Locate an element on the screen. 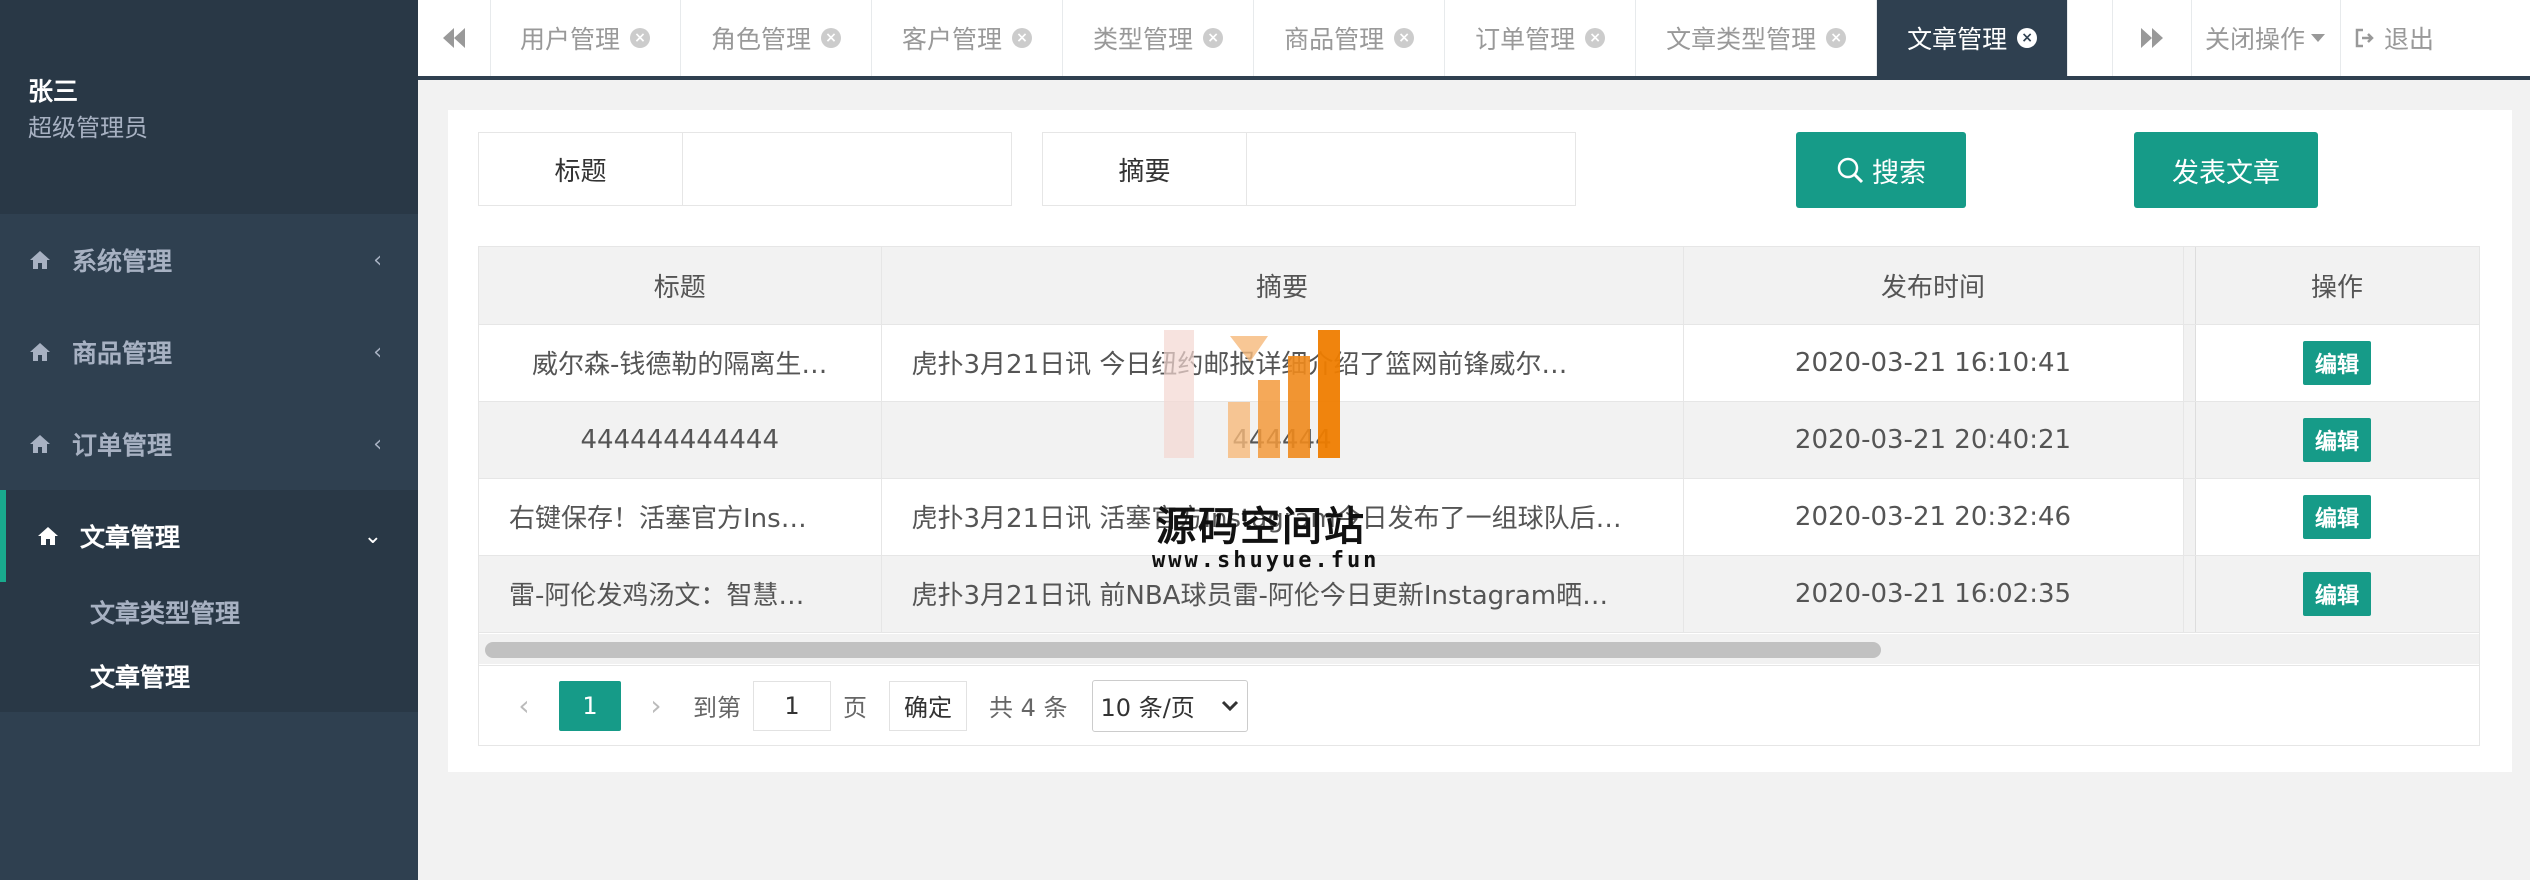 This screenshot has height=880, width=2530. sidebar-subitem-article-types: 文章类型管理 is located at coordinates (209, 614).